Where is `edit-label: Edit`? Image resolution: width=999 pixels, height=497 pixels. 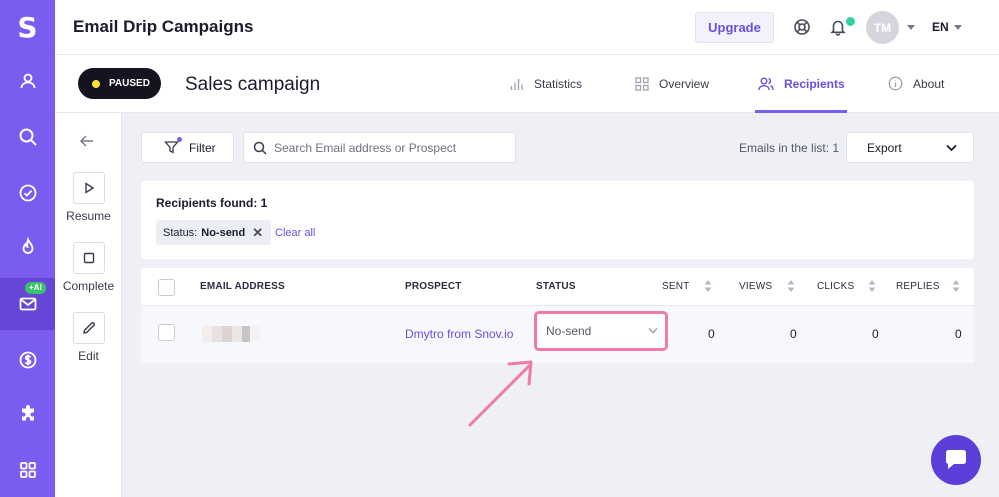
edit-label: Edit is located at coordinates (88, 356).